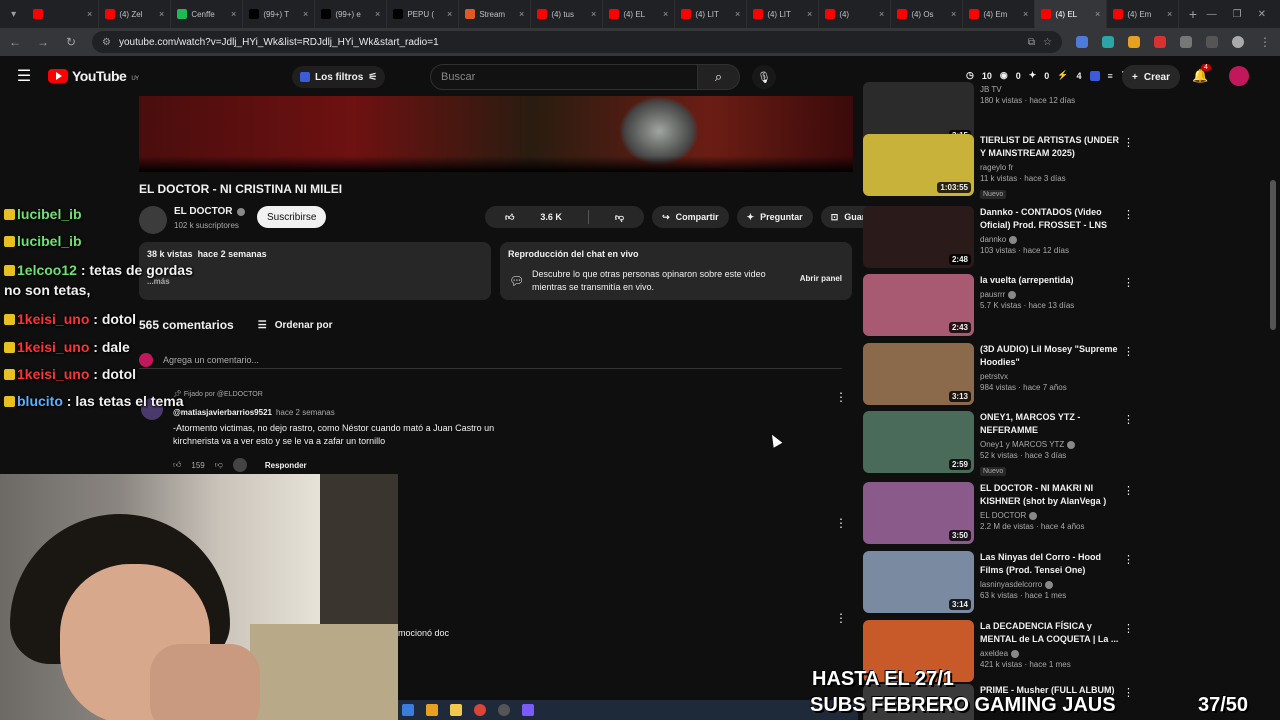 Image resolution: width=1280 pixels, height=720 pixels. Describe the element at coordinates (918, 374) in the screenshot. I see `video-thumbnail: 3:13` at that location.